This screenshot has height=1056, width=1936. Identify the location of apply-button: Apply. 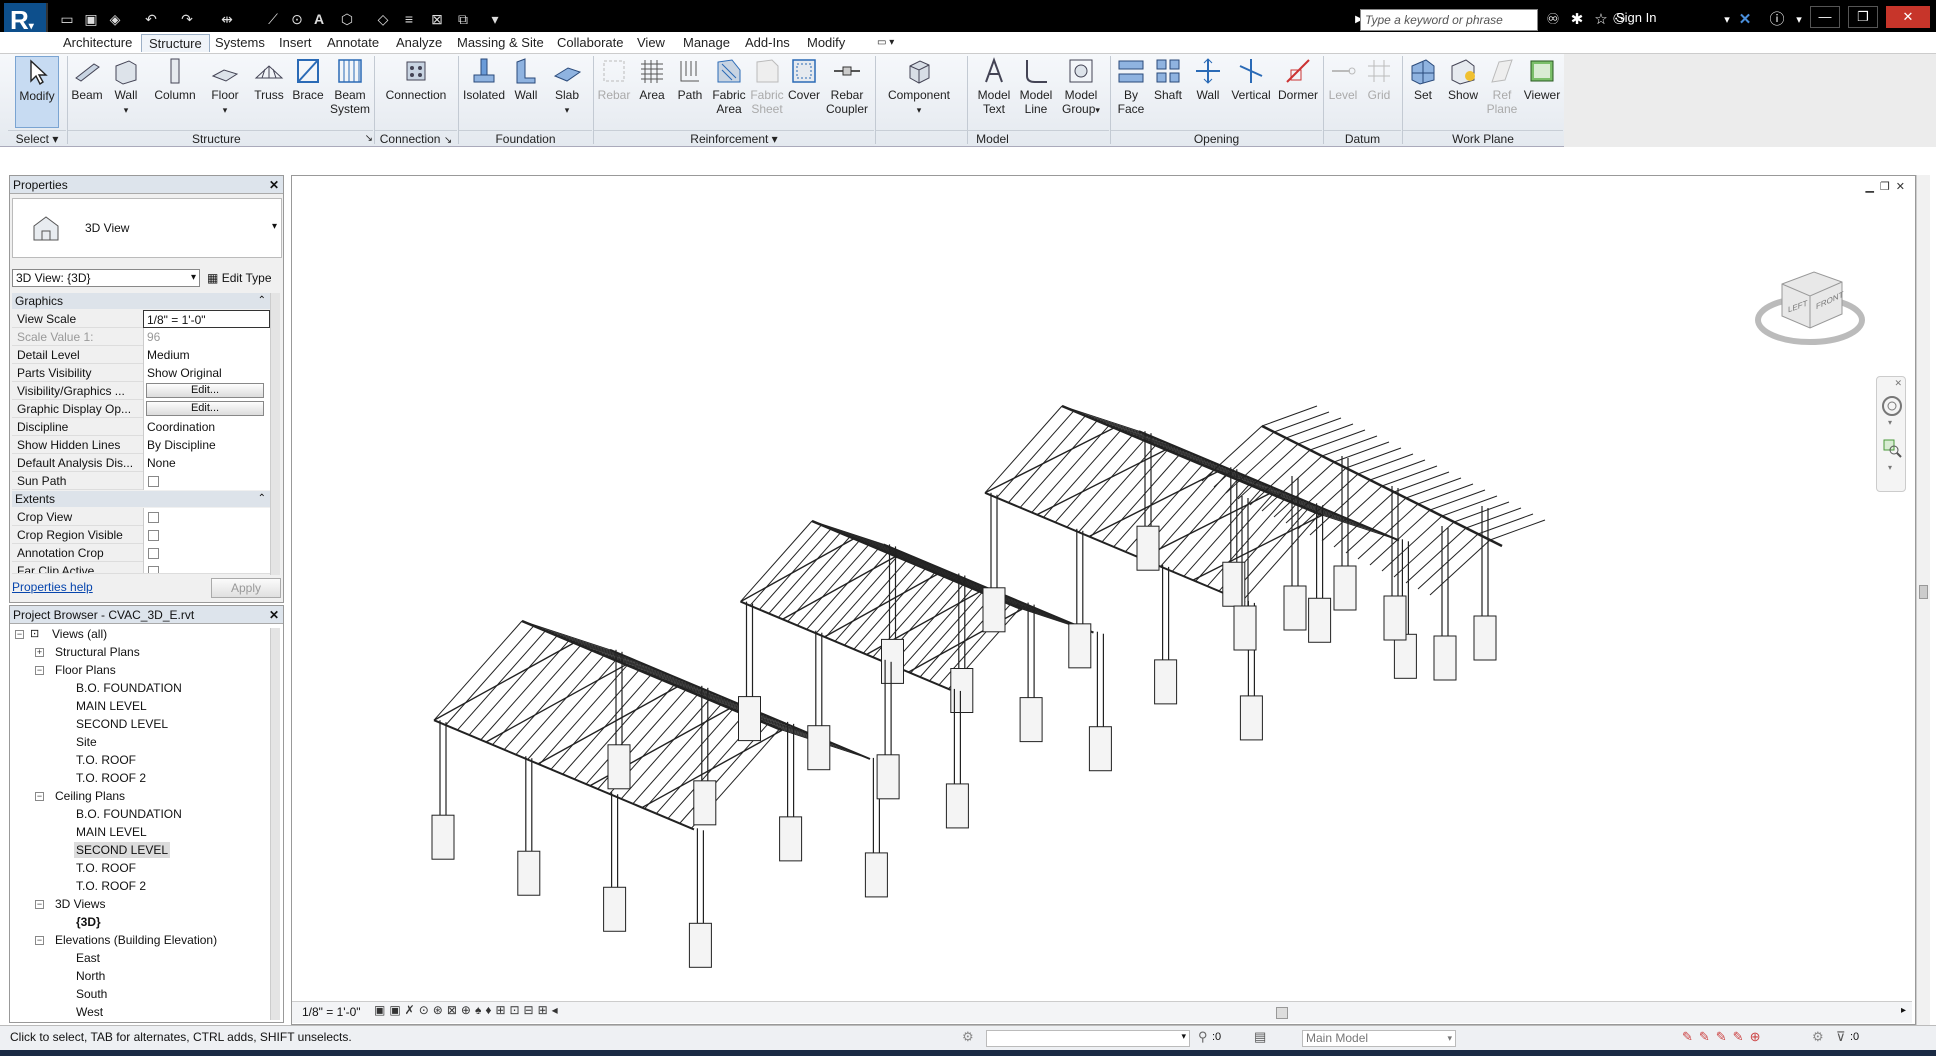
(246, 588).